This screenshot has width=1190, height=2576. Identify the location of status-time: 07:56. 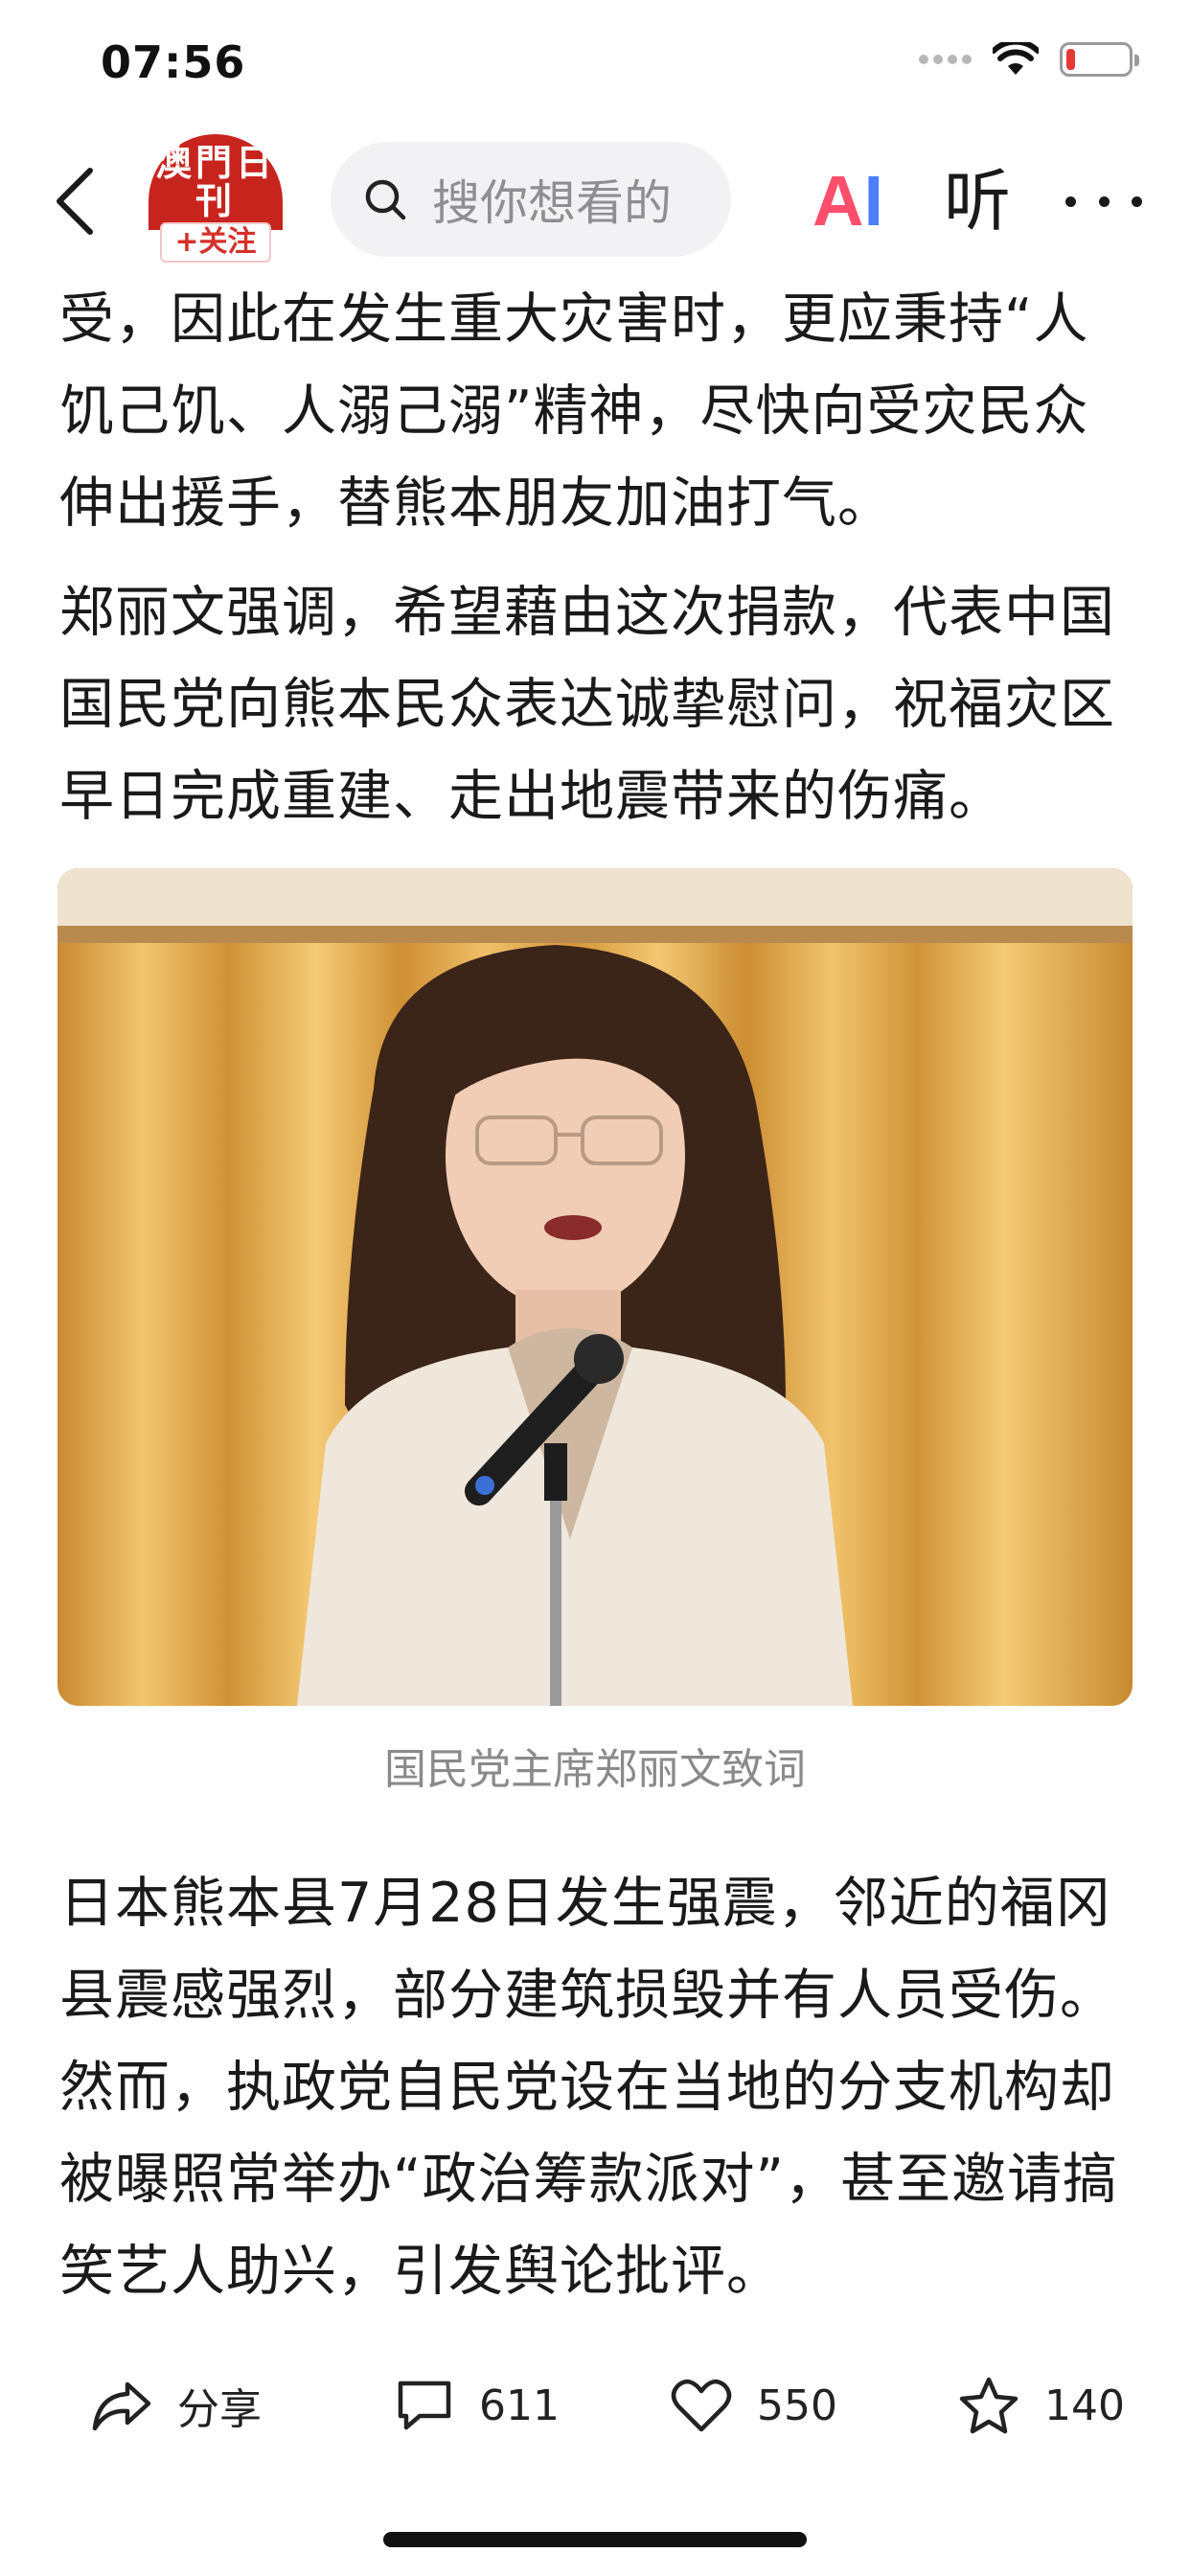
(174, 62).